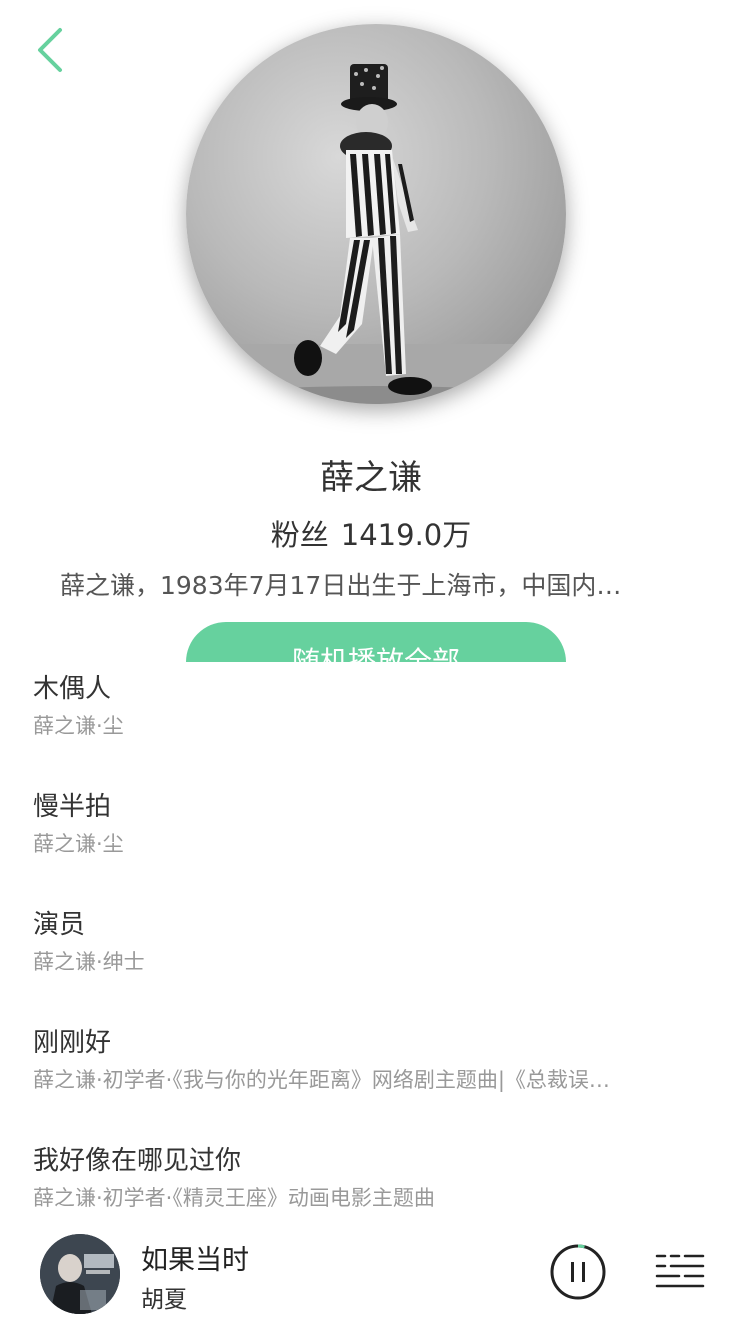 The width and height of the screenshot is (742, 1330). I want to click on fans-count: 粉丝 1419.0万, so click(371, 533).